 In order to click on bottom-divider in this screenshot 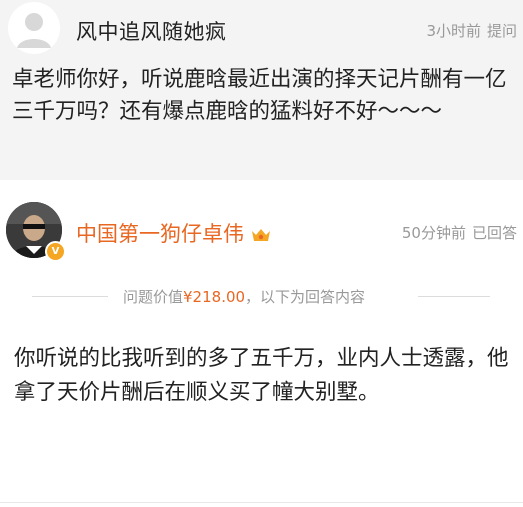, I will do `click(261, 502)`.